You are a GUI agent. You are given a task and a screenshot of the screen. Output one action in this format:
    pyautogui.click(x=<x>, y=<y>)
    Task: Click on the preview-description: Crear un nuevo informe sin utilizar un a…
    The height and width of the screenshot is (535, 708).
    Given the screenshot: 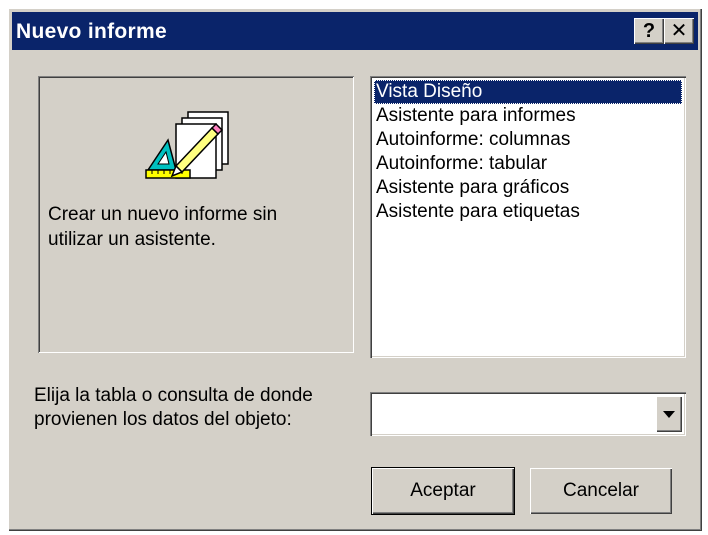 What is the action you would take?
    pyautogui.click(x=163, y=227)
    